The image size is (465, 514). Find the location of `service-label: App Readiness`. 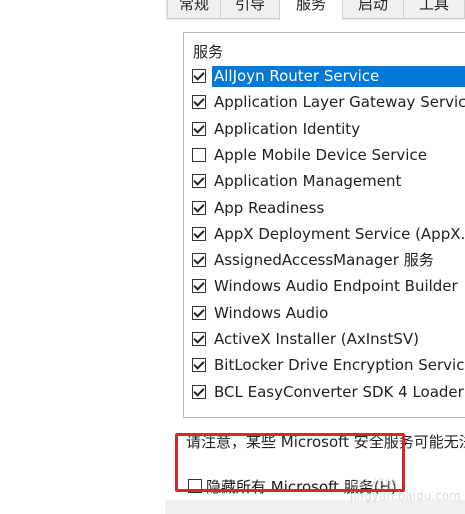

service-label: App Readiness is located at coordinates (269, 208).